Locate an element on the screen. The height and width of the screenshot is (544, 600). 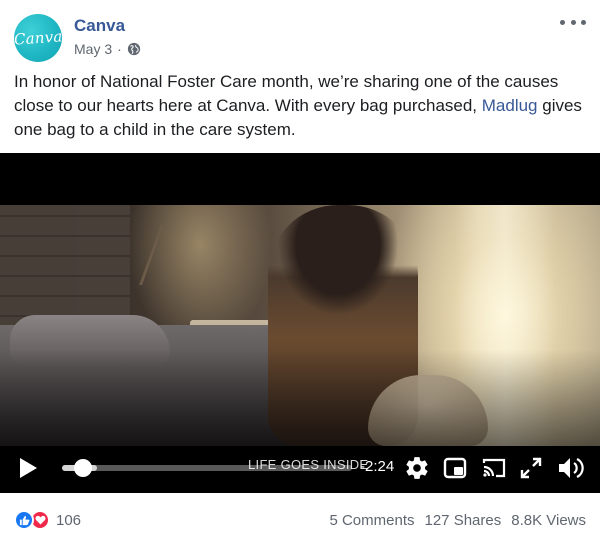
fullscreen-button is located at coordinates (531, 468).